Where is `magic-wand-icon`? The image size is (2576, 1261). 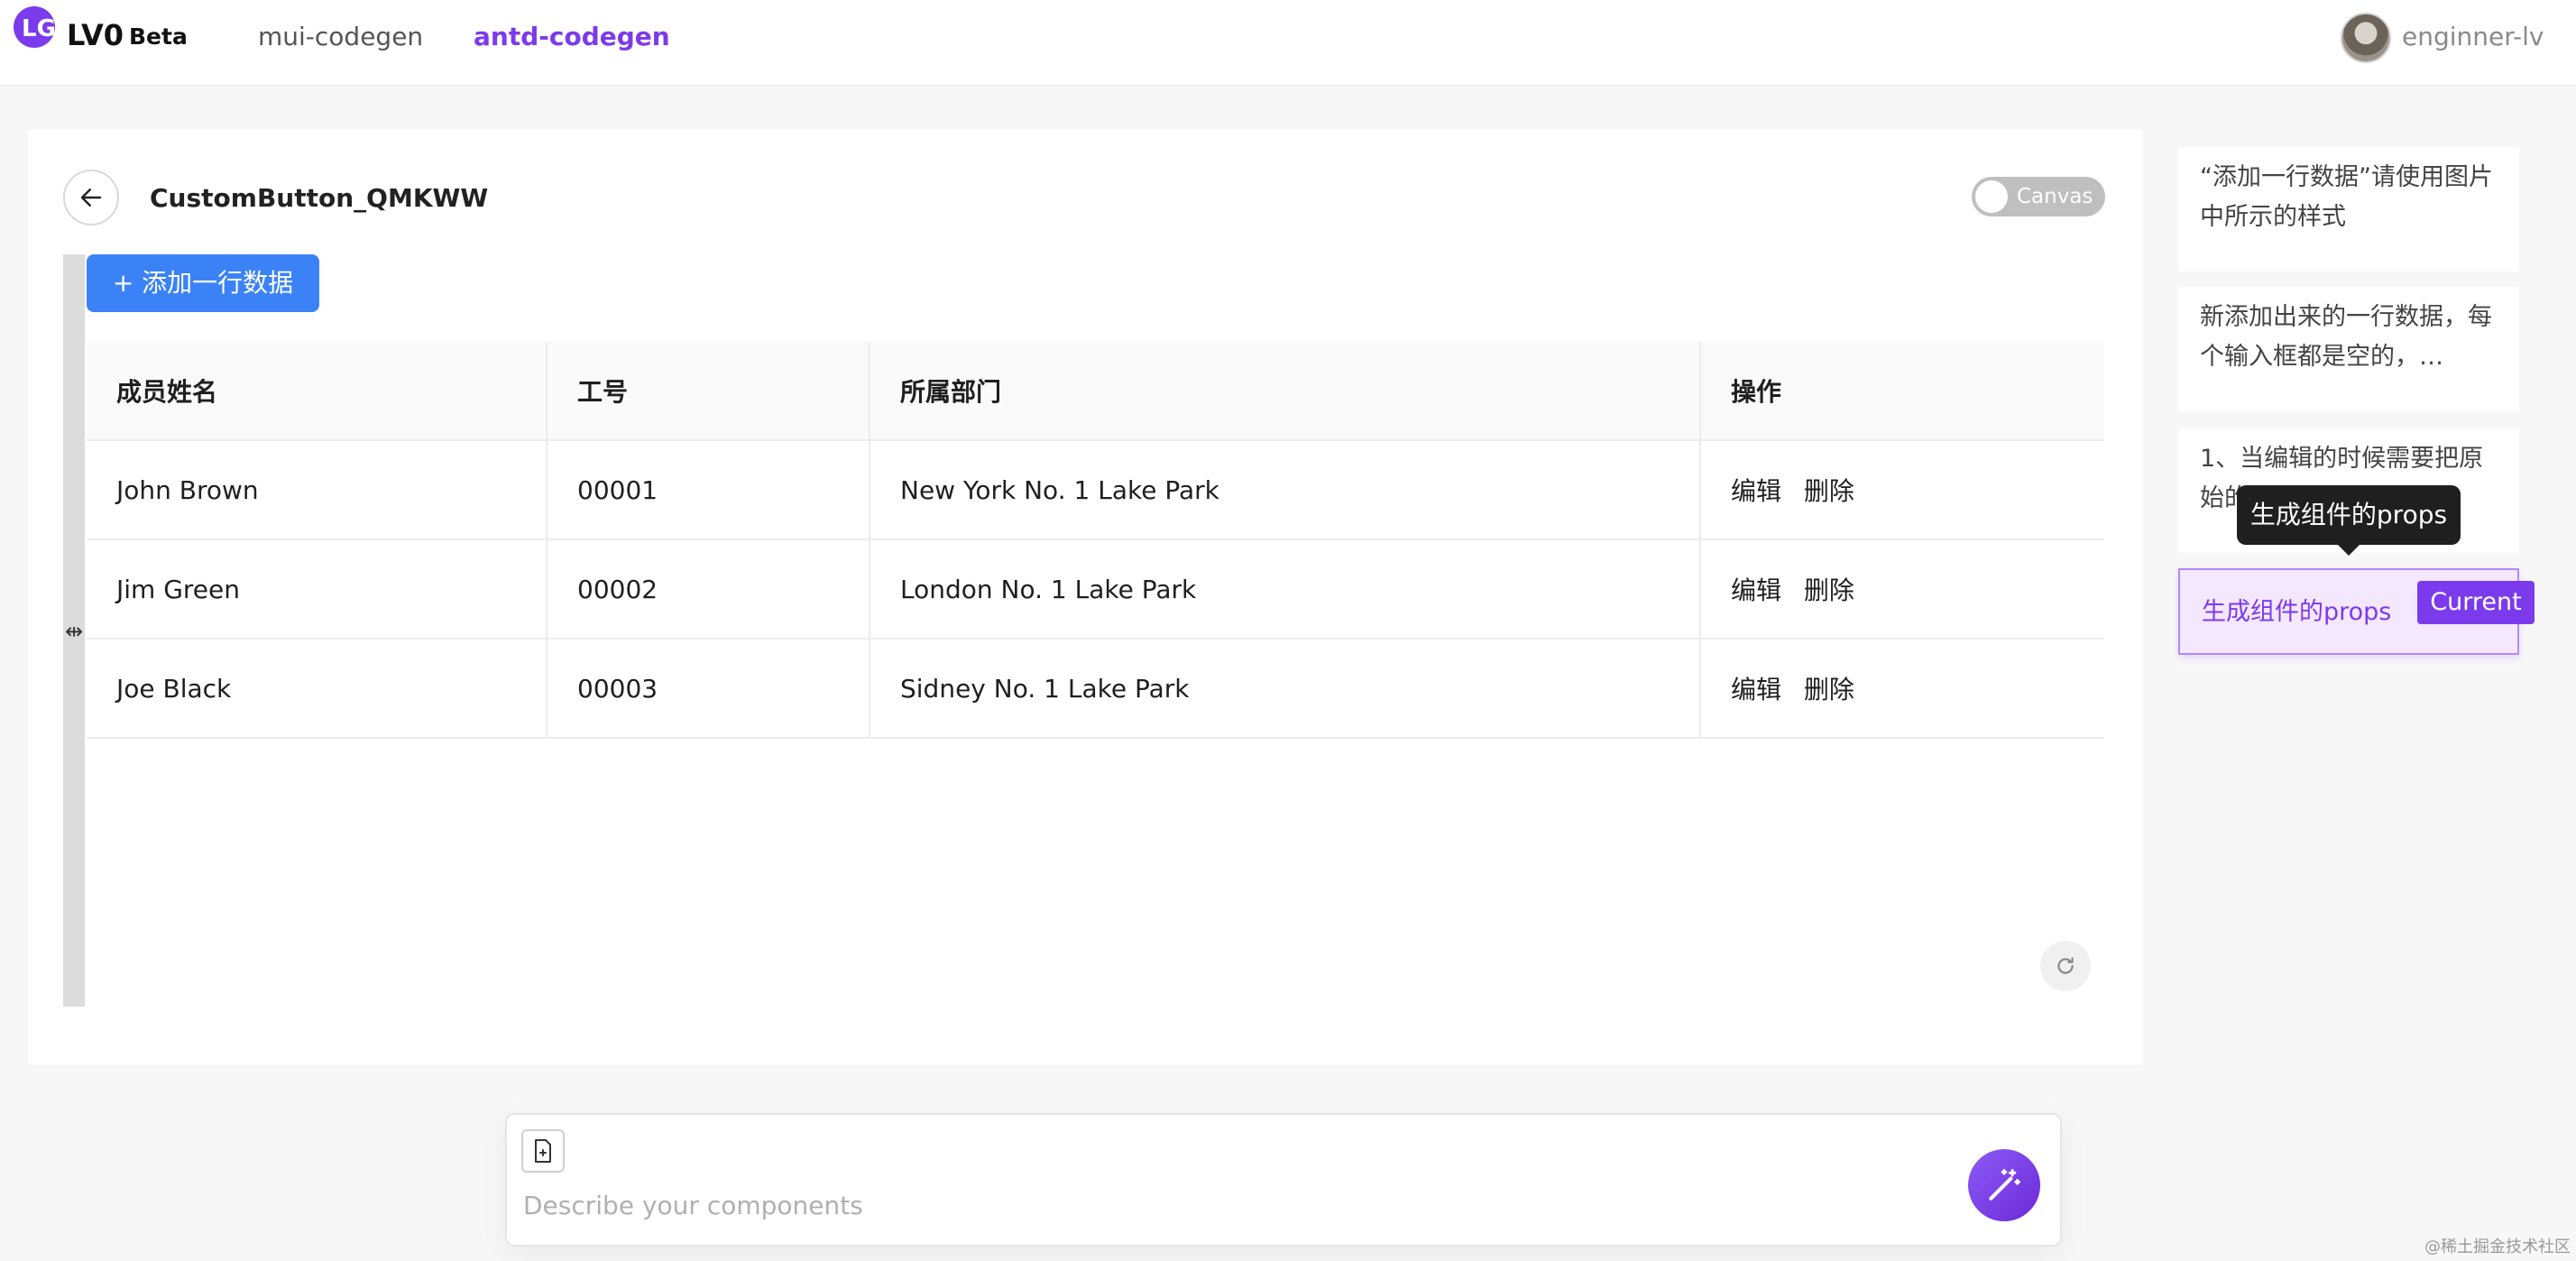 magic-wand-icon is located at coordinates (2005, 1185).